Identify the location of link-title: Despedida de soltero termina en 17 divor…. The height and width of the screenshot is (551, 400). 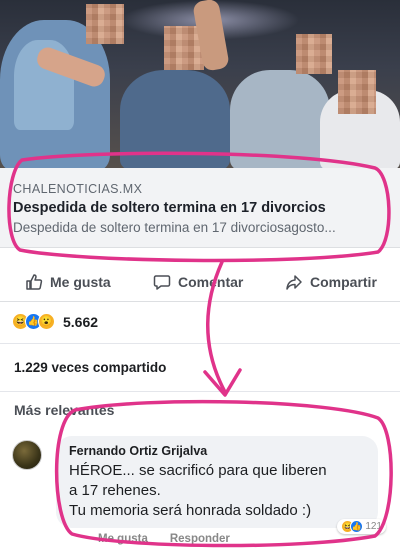
(200, 208).